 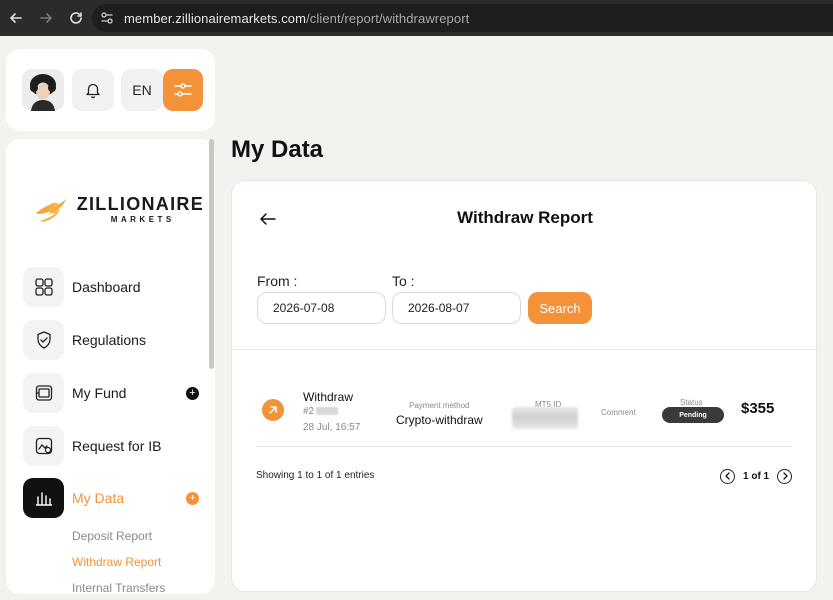 What do you see at coordinates (328, 397) in the screenshot?
I see `transaction-type: Withdraw` at bounding box center [328, 397].